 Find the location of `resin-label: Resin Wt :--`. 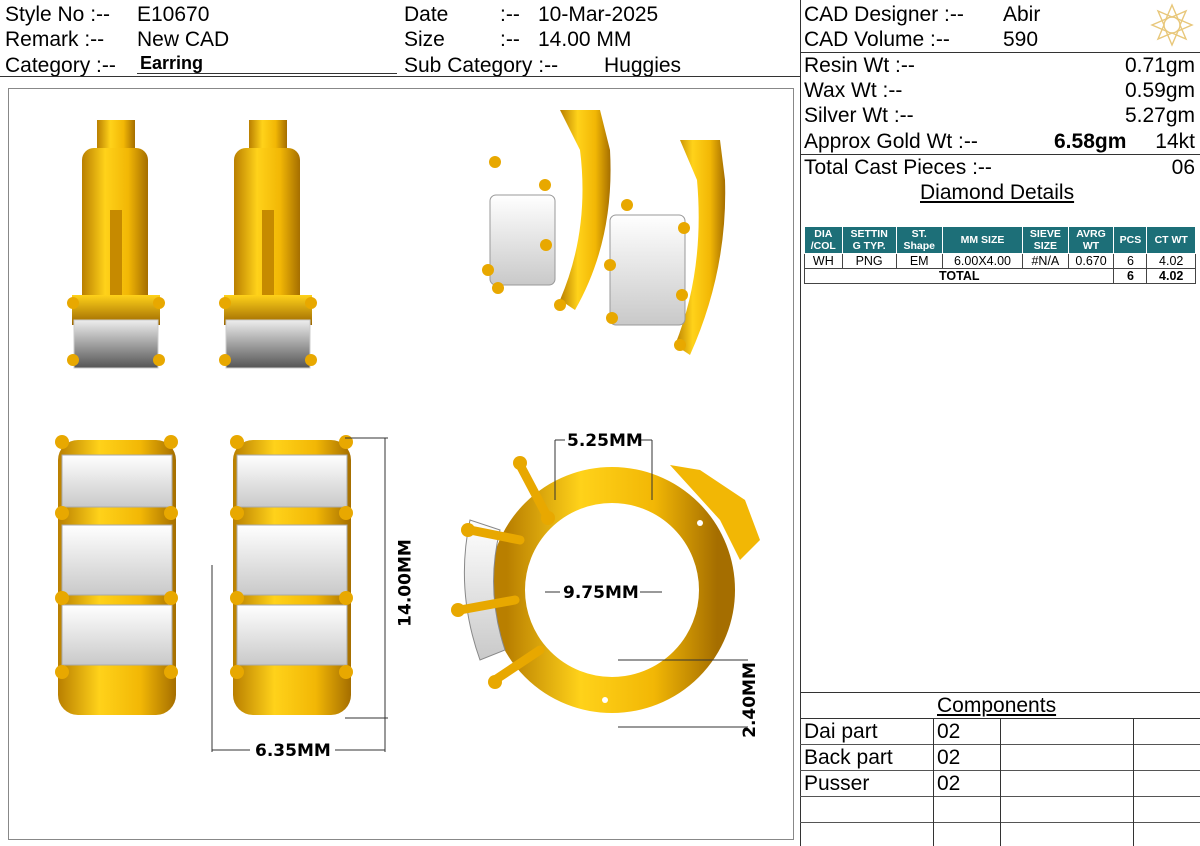

resin-label: Resin Wt :-- is located at coordinates (859, 65).